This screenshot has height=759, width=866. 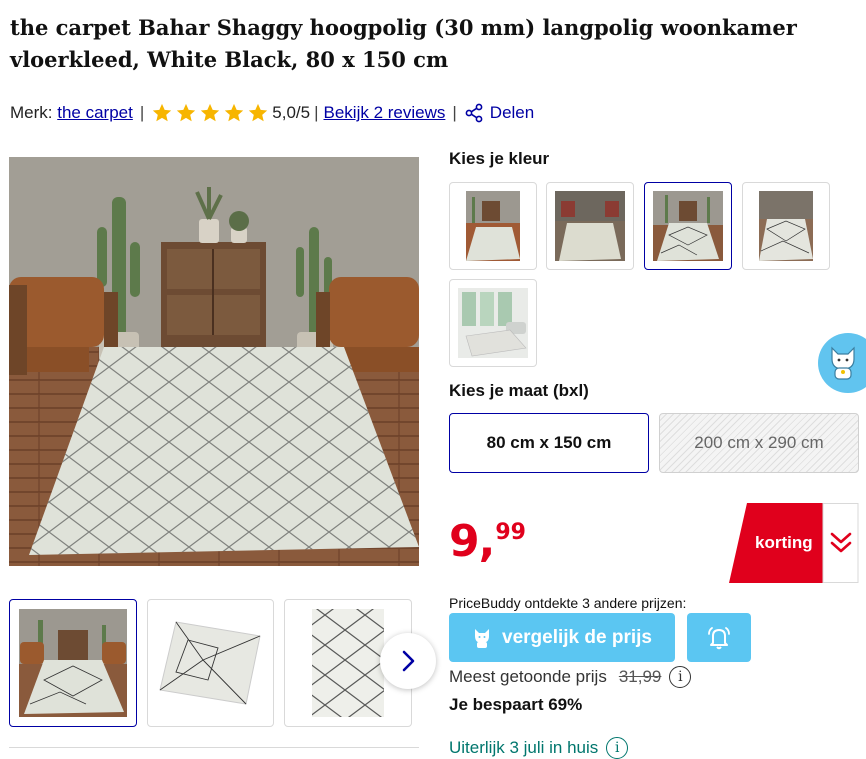 I want to click on size-option-label: 80 cm x 150 cm, so click(x=549, y=442).